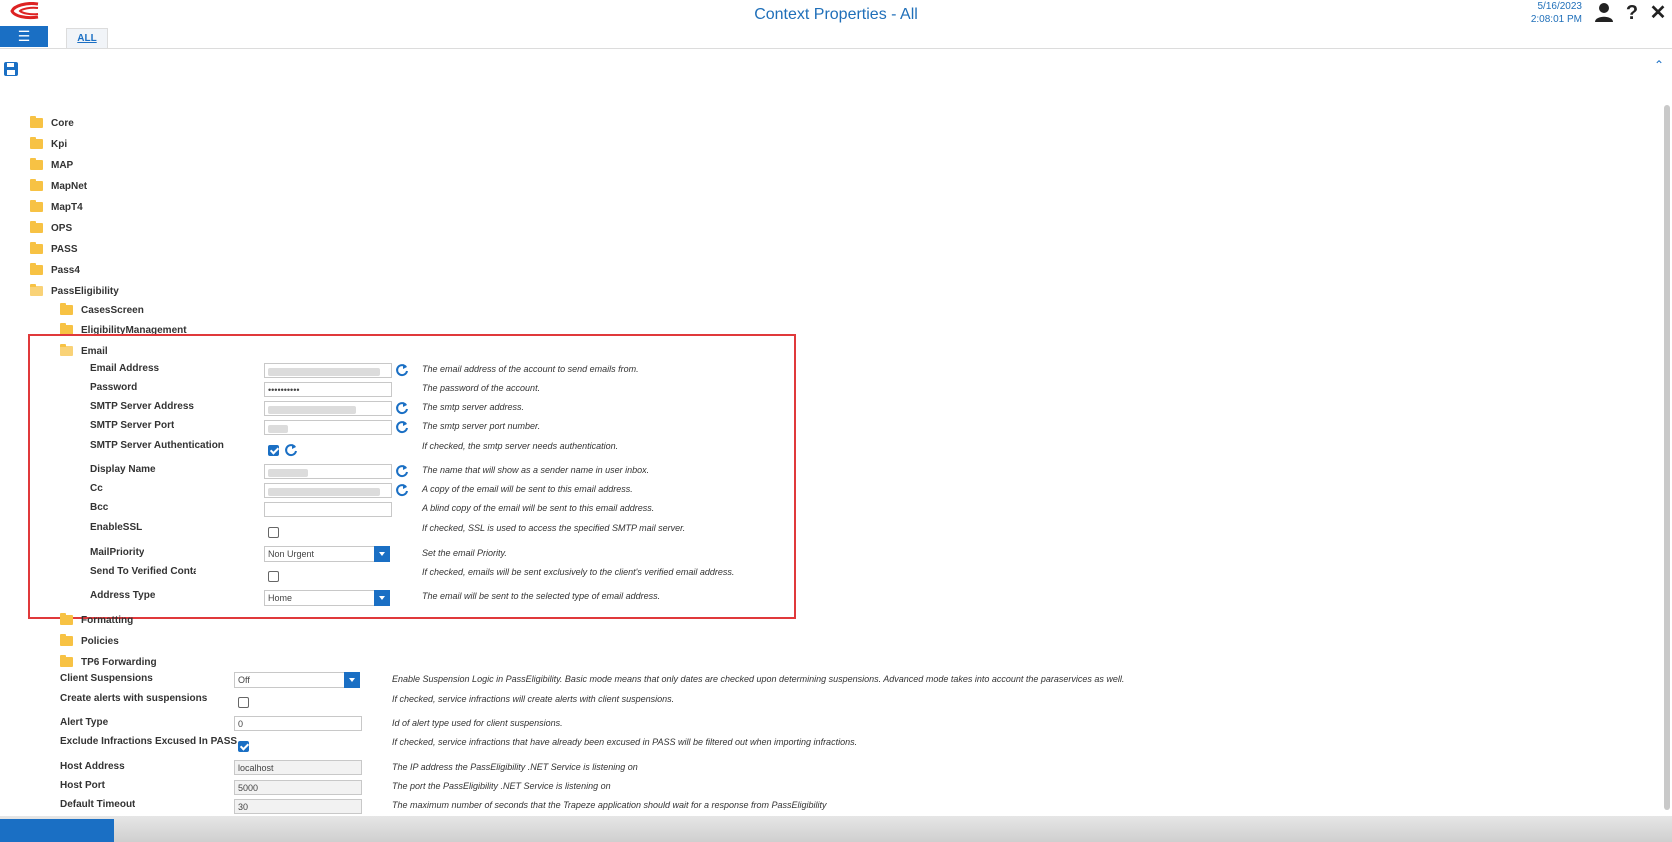 Image resolution: width=1672 pixels, height=842 pixels. Describe the element at coordinates (62, 228) in the screenshot. I see `tree-label: OPS` at that location.